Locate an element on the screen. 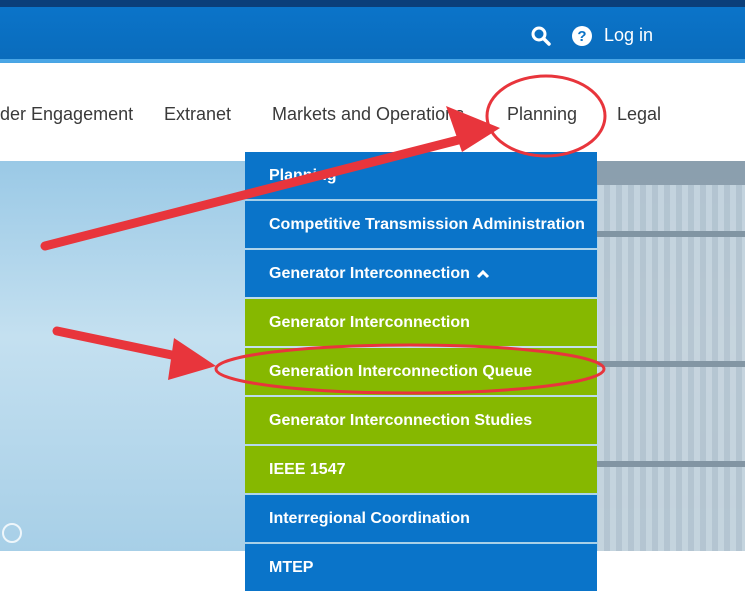 This screenshot has height=593, width=745. annotation-circle-queue is located at coordinates (410, 369).